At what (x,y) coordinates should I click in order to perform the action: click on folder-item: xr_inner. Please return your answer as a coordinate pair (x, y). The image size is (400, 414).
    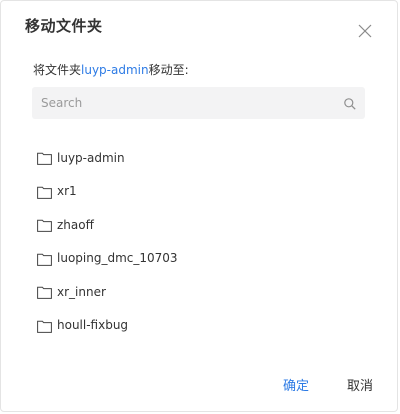
    Looking at the image, I should click on (202, 292).